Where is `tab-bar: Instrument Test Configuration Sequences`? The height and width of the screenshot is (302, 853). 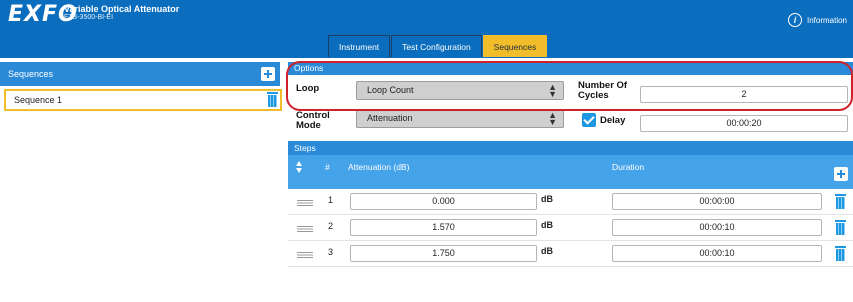 tab-bar: Instrument Test Configuration Sequences is located at coordinates (438, 46).